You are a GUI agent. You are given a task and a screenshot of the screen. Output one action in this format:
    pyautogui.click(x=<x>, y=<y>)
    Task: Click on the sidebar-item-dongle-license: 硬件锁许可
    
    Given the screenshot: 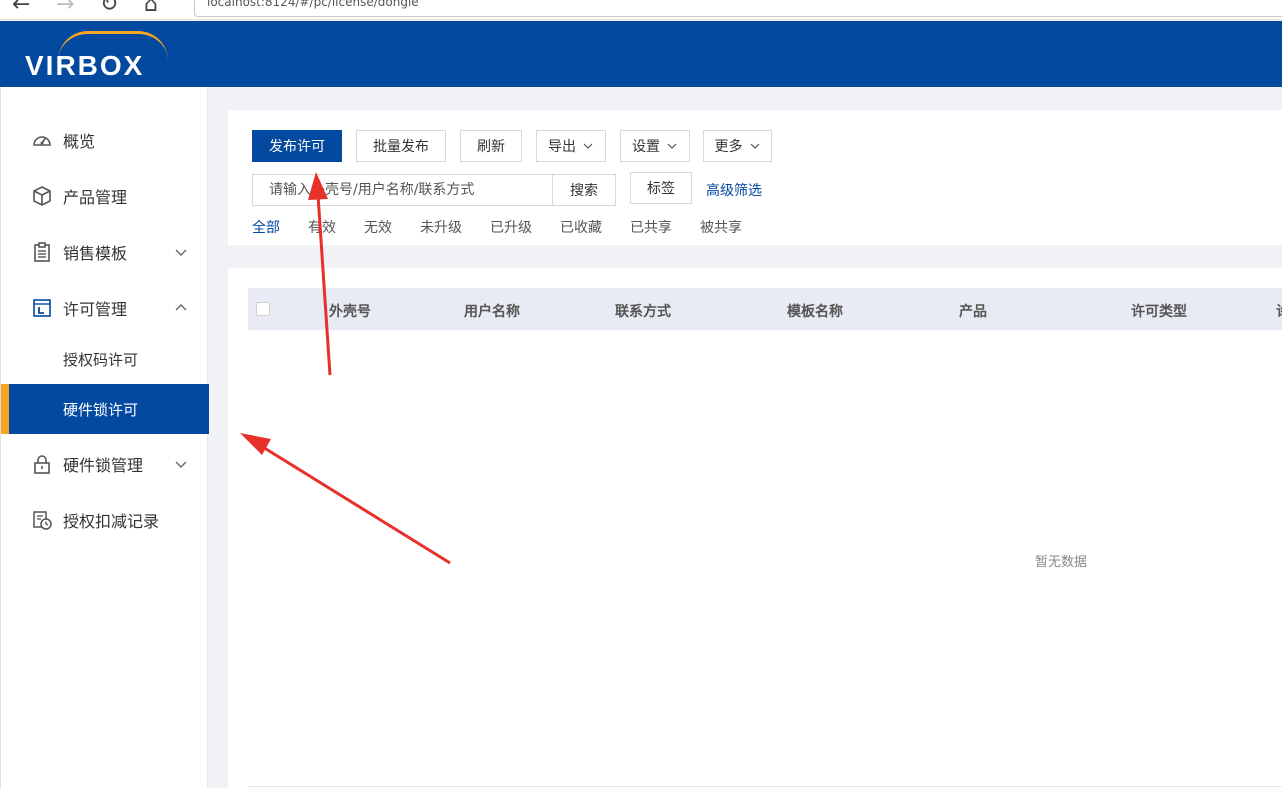 What is the action you would take?
    pyautogui.click(x=105, y=409)
    